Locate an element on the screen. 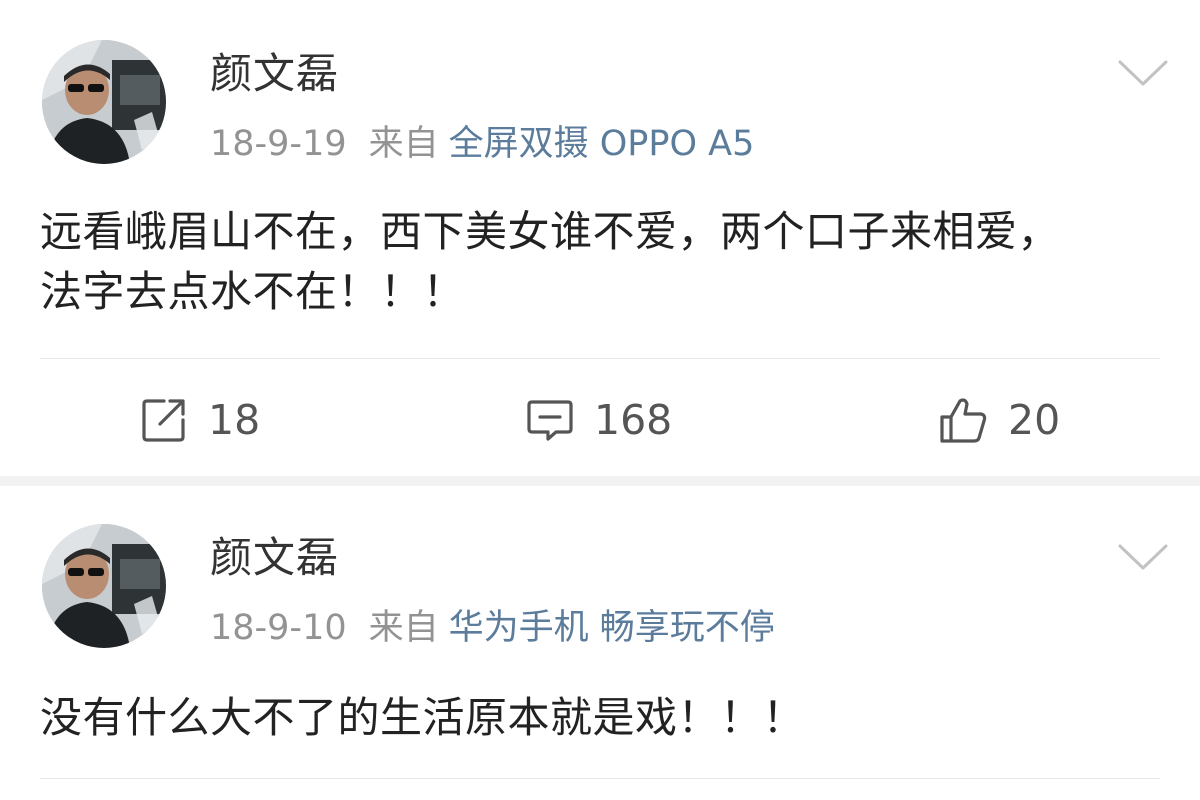 This screenshot has width=1200, height=800. comment-button: 168 is located at coordinates (599, 420).